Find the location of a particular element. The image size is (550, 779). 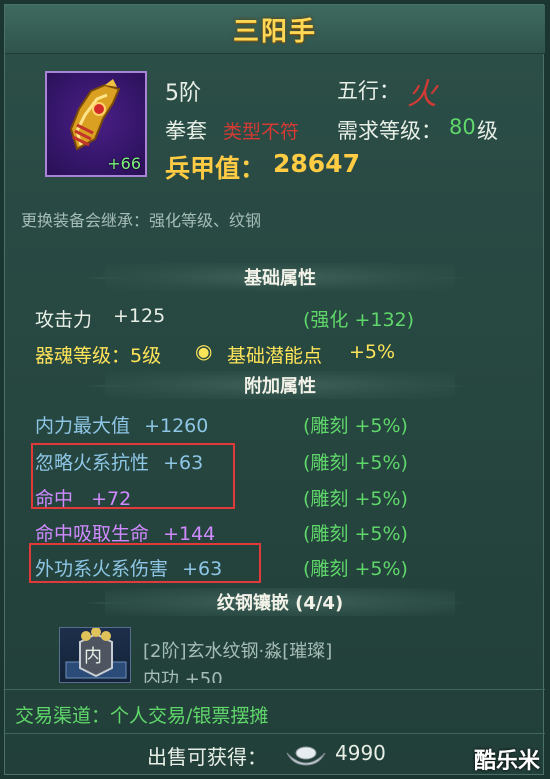

require-level-suffix: 级 is located at coordinates (487, 131).